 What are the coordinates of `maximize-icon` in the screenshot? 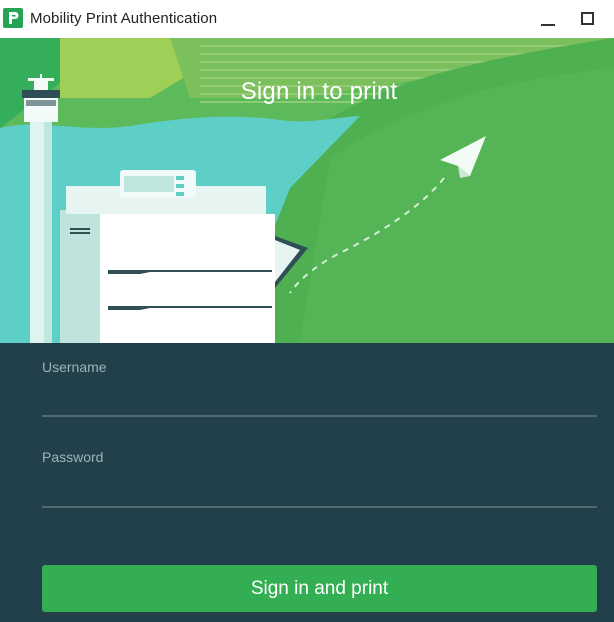 It's located at (587, 18).